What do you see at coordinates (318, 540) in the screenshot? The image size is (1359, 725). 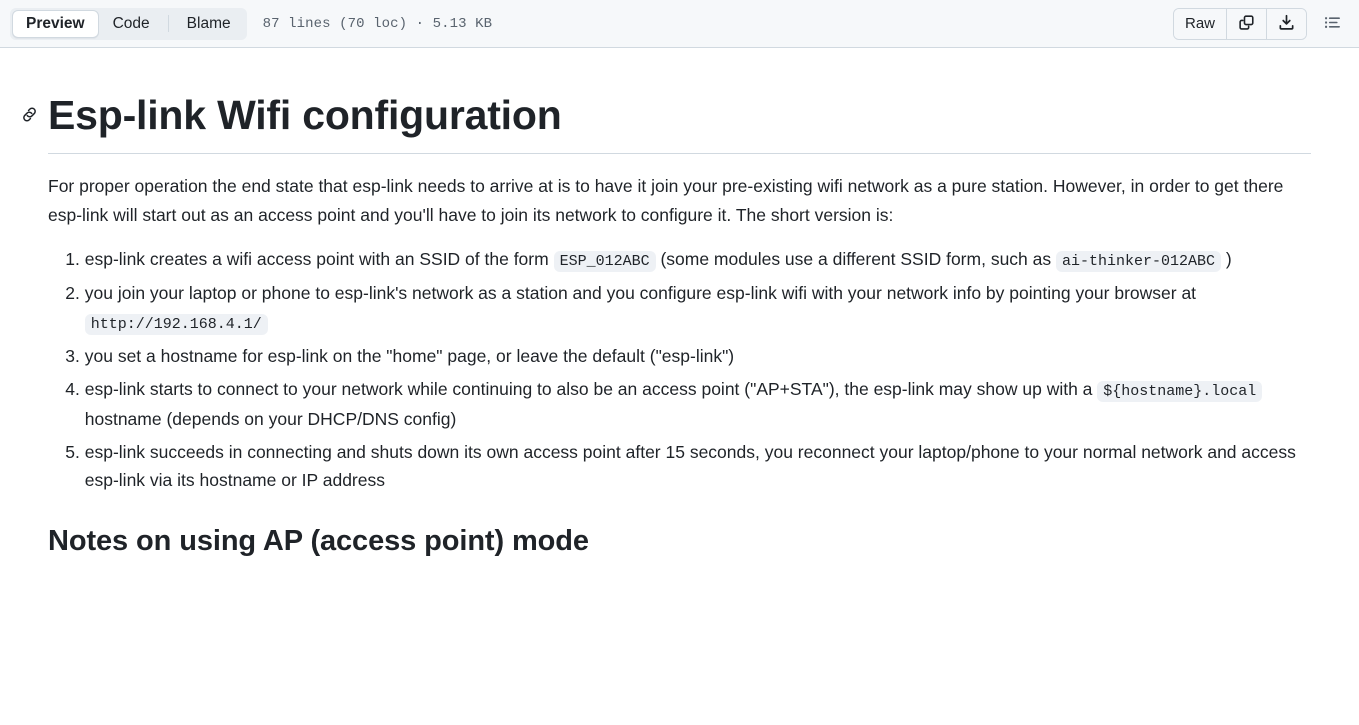 I see `section-heading-ap-mode: Notes on using AP (access point) mode` at bounding box center [318, 540].